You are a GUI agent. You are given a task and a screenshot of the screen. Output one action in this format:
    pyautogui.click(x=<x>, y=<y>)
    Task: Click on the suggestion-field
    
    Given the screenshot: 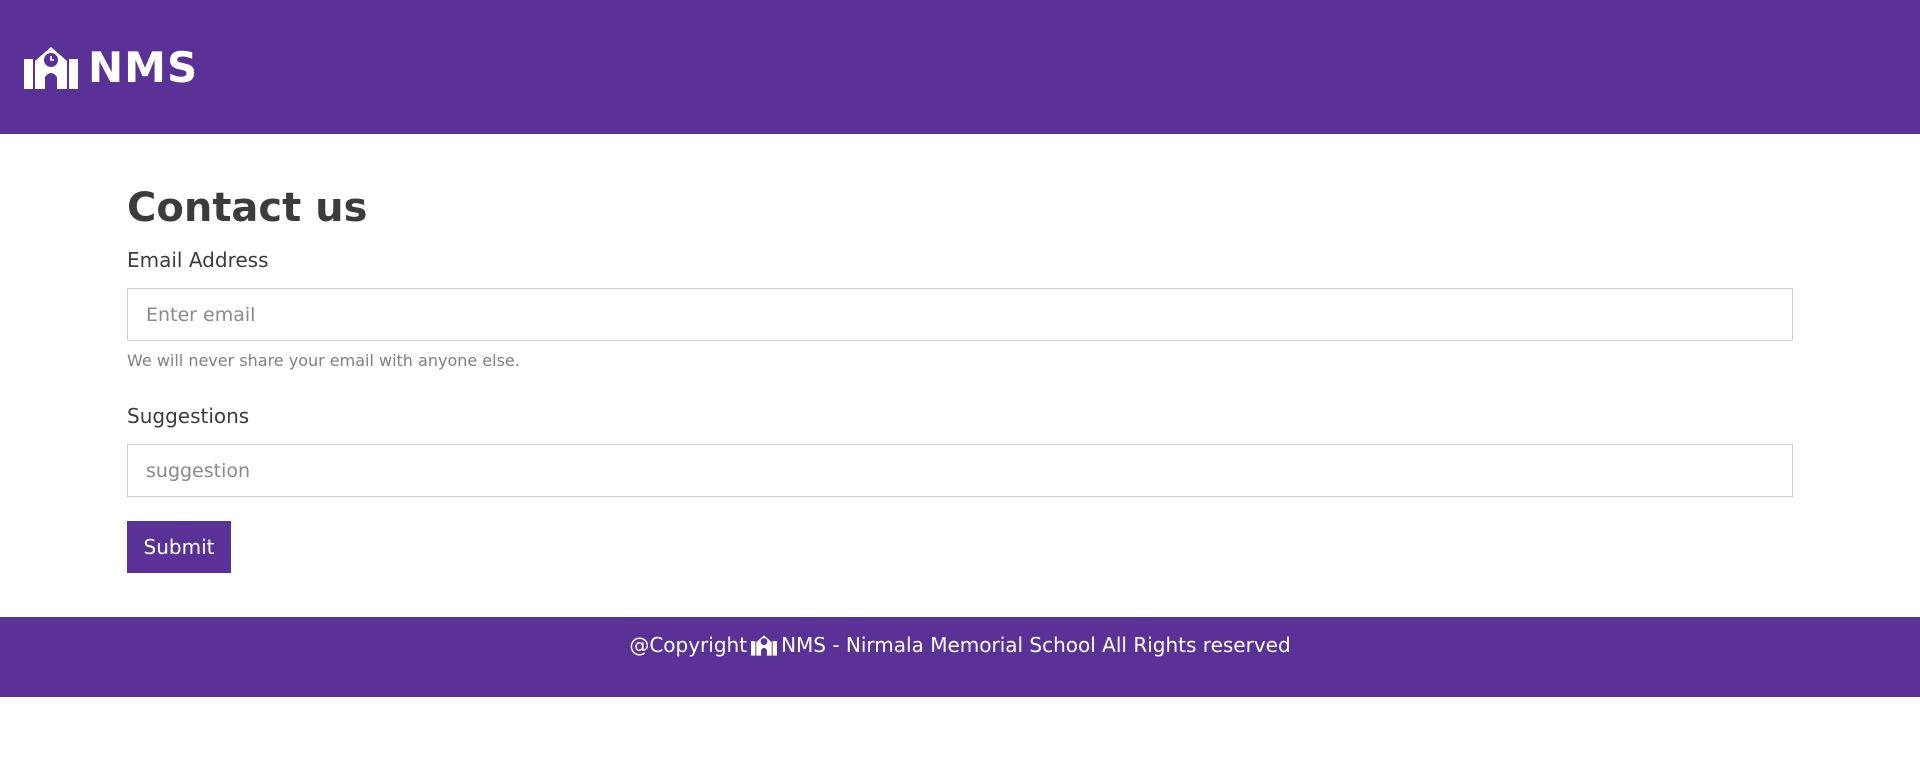 What is the action you would take?
    pyautogui.click(x=960, y=470)
    